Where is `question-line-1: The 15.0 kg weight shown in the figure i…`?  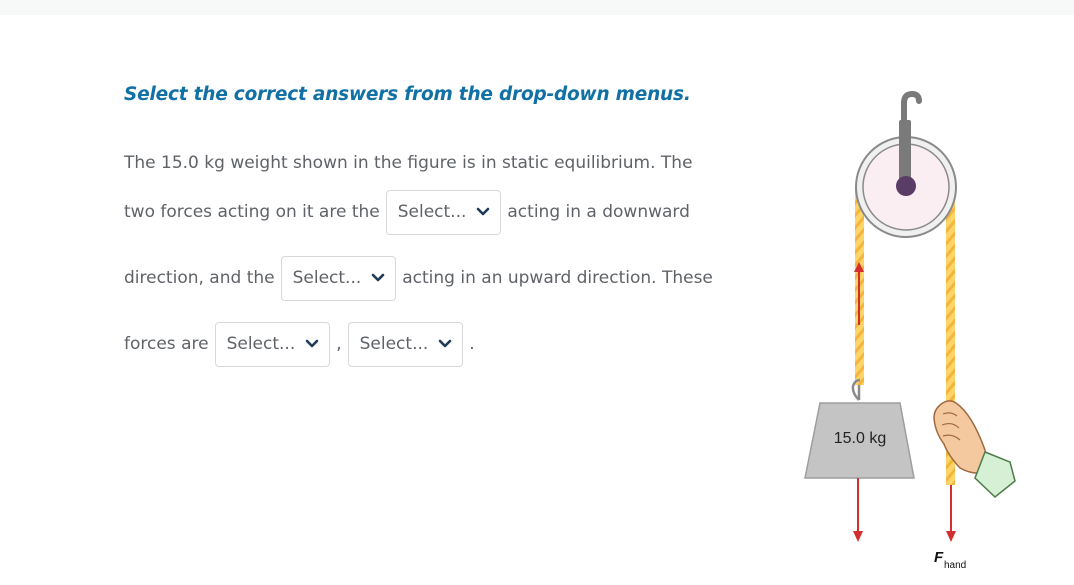 question-line-1: The 15.0 kg weight shown in the figure i… is located at coordinates (408, 163).